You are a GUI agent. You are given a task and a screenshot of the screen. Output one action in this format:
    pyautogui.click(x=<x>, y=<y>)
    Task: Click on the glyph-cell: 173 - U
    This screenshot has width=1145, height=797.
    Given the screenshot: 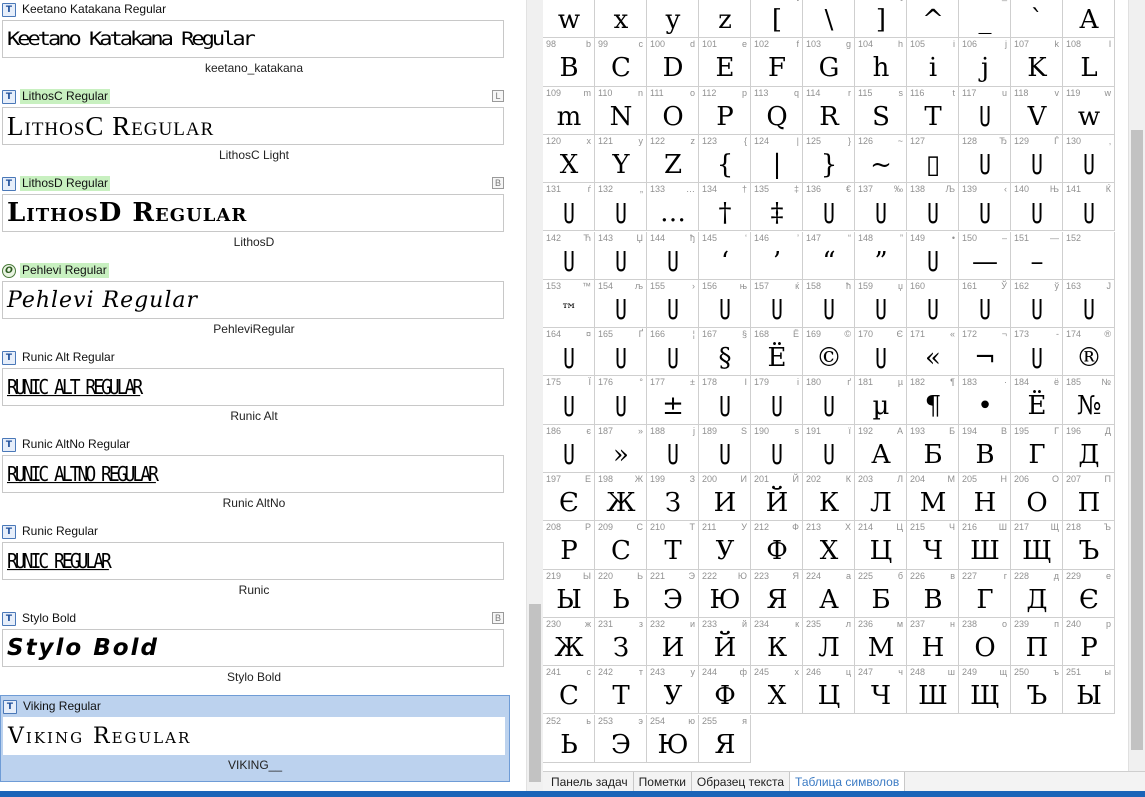 What is the action you would take?
    pyautogui.click(x=1037, y=352)
    